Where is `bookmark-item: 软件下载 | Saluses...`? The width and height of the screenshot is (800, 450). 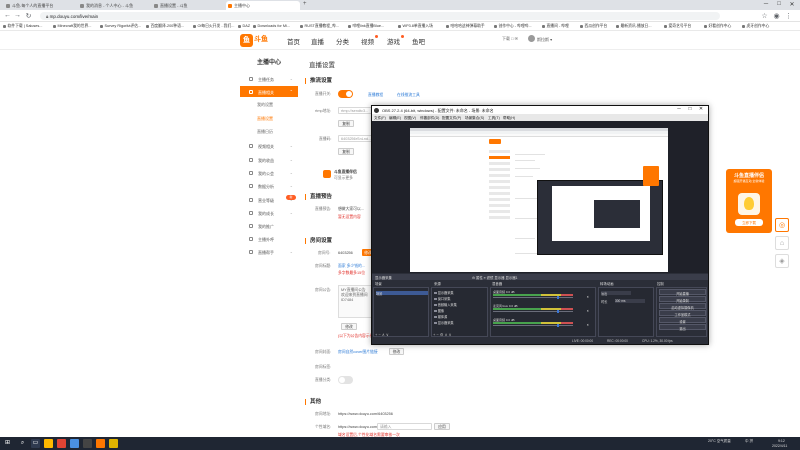 bookmark-item: 软件下载 | Saluses... is located at coordinates (23, 26).